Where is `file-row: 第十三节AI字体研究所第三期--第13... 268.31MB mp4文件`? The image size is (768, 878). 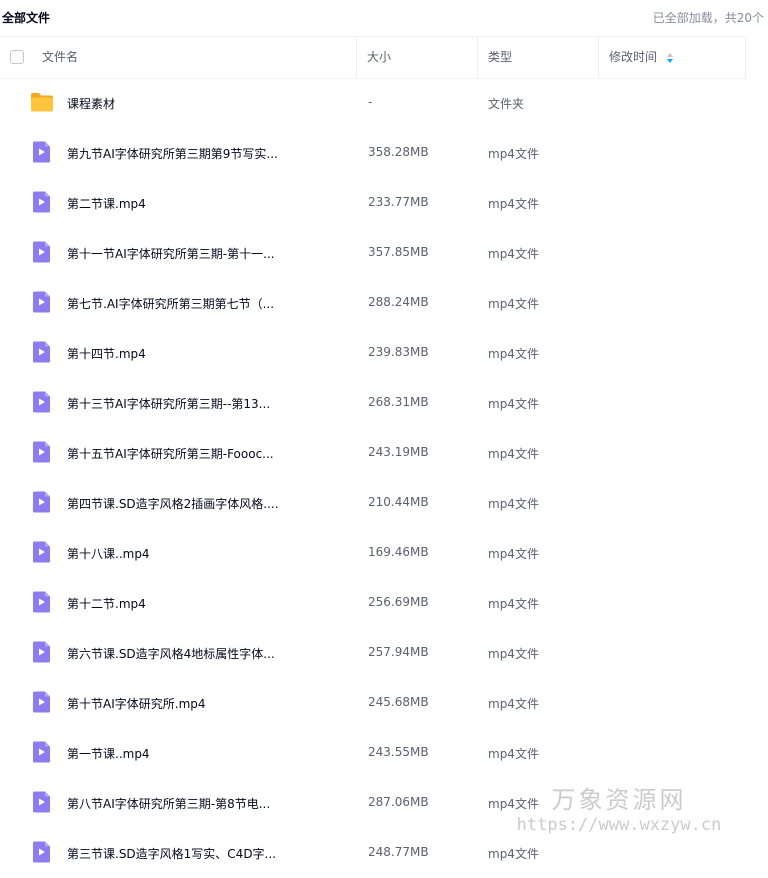
file-row: 第十三节AI字体研究所第三期--第13... 268.31MB mp4文件 is located at coordinates (373, 403).